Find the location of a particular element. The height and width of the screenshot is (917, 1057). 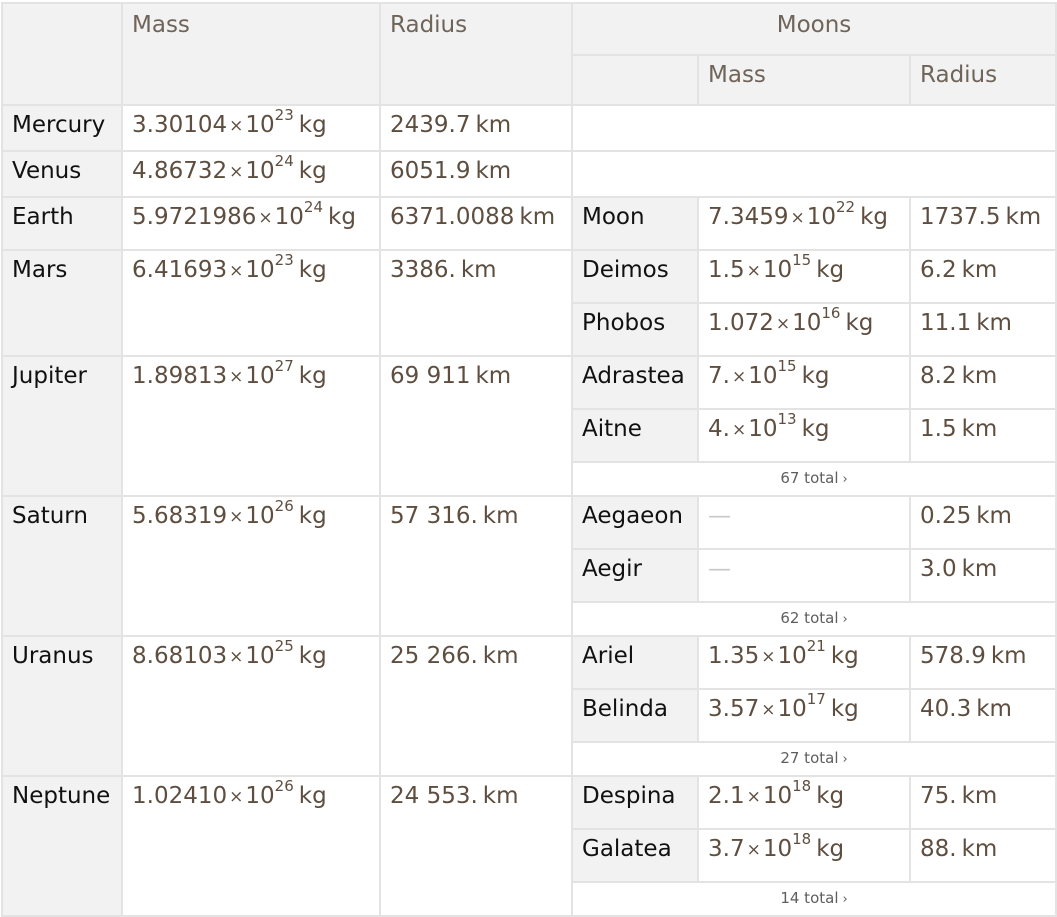

mass-exponent: 25 is located at coordinates (284, 646).